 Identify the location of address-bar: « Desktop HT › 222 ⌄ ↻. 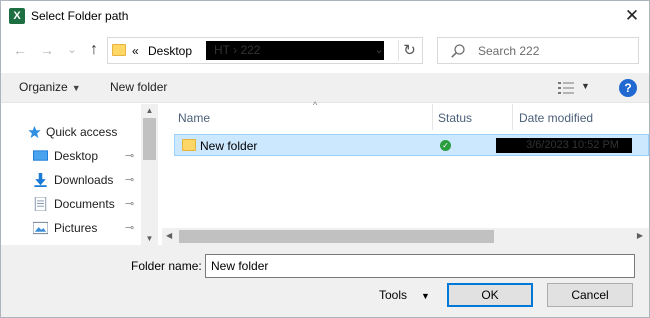
(265, 50).